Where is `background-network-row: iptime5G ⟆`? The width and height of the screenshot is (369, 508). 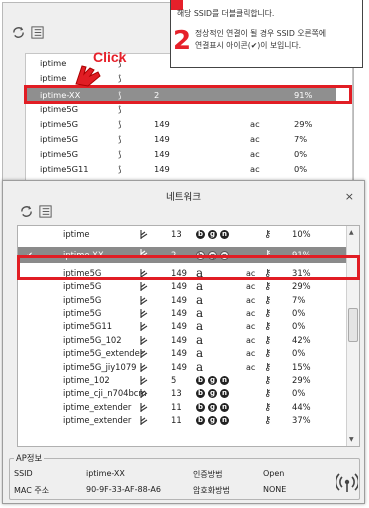
background-network-row: iptime5G ⟆ is located at coordinates (181, 109).